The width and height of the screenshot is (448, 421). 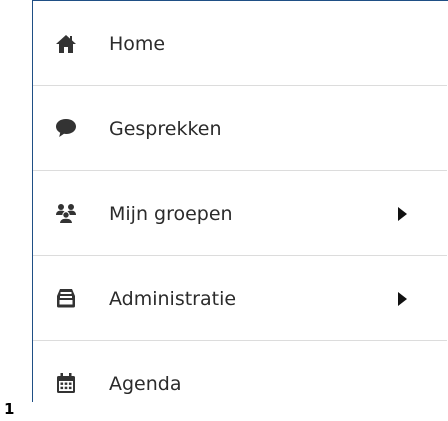 I want to click on home-icon, so click(x=66, y=44).